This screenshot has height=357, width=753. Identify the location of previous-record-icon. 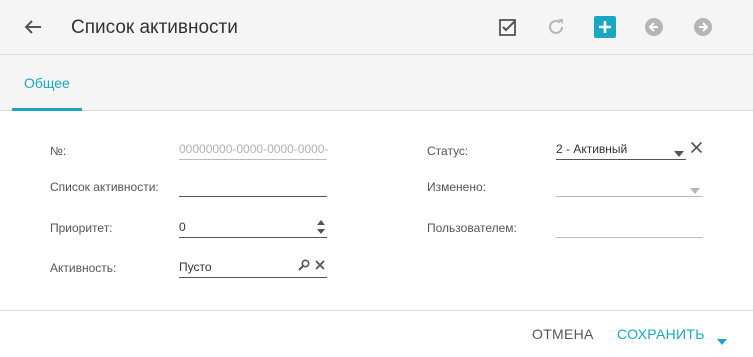
(654, 27).